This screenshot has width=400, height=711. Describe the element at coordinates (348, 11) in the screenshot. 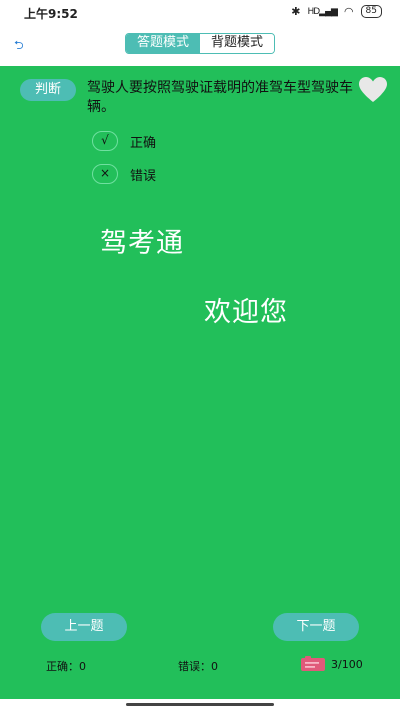

I see `wifi-icon: ◠` at that location.